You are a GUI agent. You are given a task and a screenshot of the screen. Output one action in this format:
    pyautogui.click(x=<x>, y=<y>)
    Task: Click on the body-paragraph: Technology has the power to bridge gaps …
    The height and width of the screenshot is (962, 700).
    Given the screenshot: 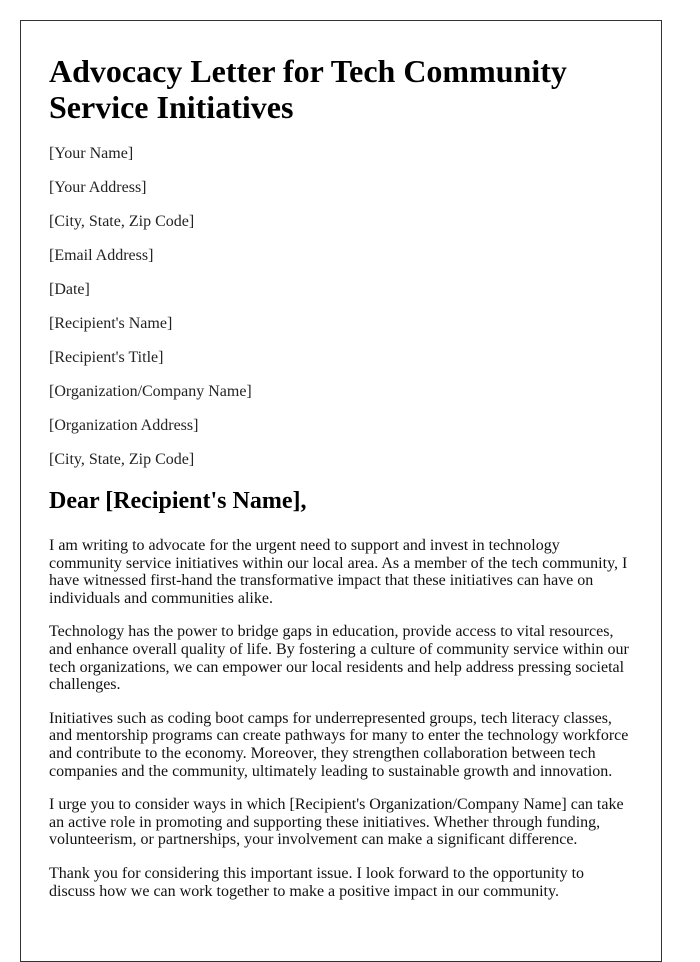 What is the action you would take?
    pyautogui.click(x=339, y=658)
    